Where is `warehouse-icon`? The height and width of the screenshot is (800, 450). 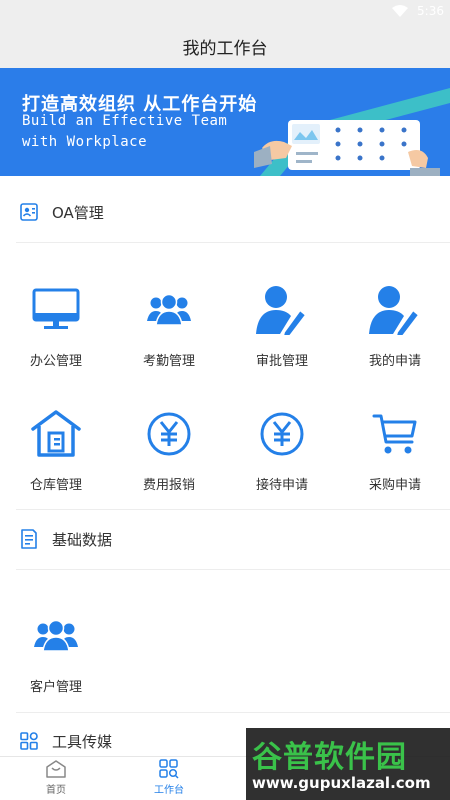
warehouse-icon is located at coordinates (56, 434).